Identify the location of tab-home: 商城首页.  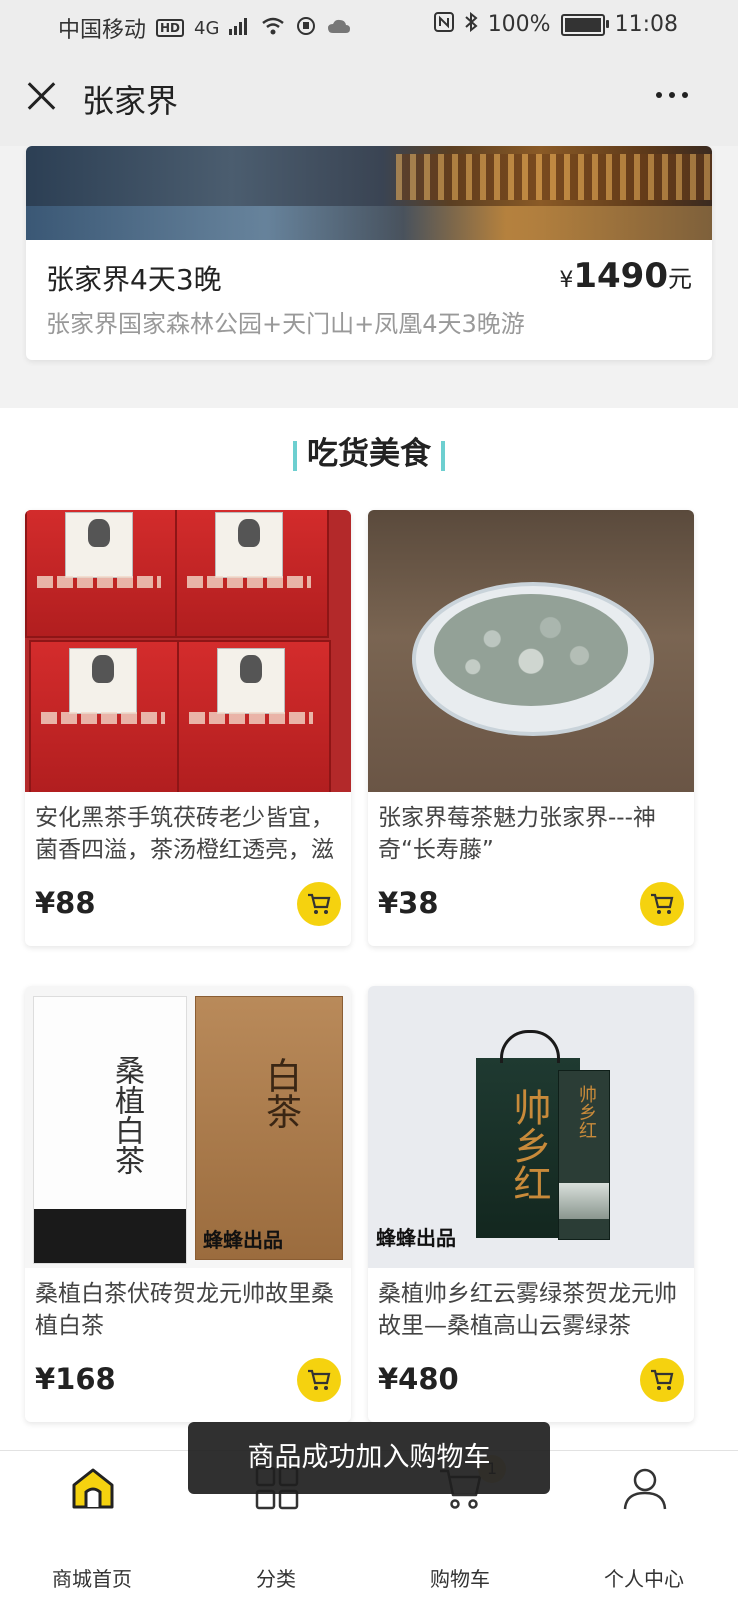
(92, 1526).